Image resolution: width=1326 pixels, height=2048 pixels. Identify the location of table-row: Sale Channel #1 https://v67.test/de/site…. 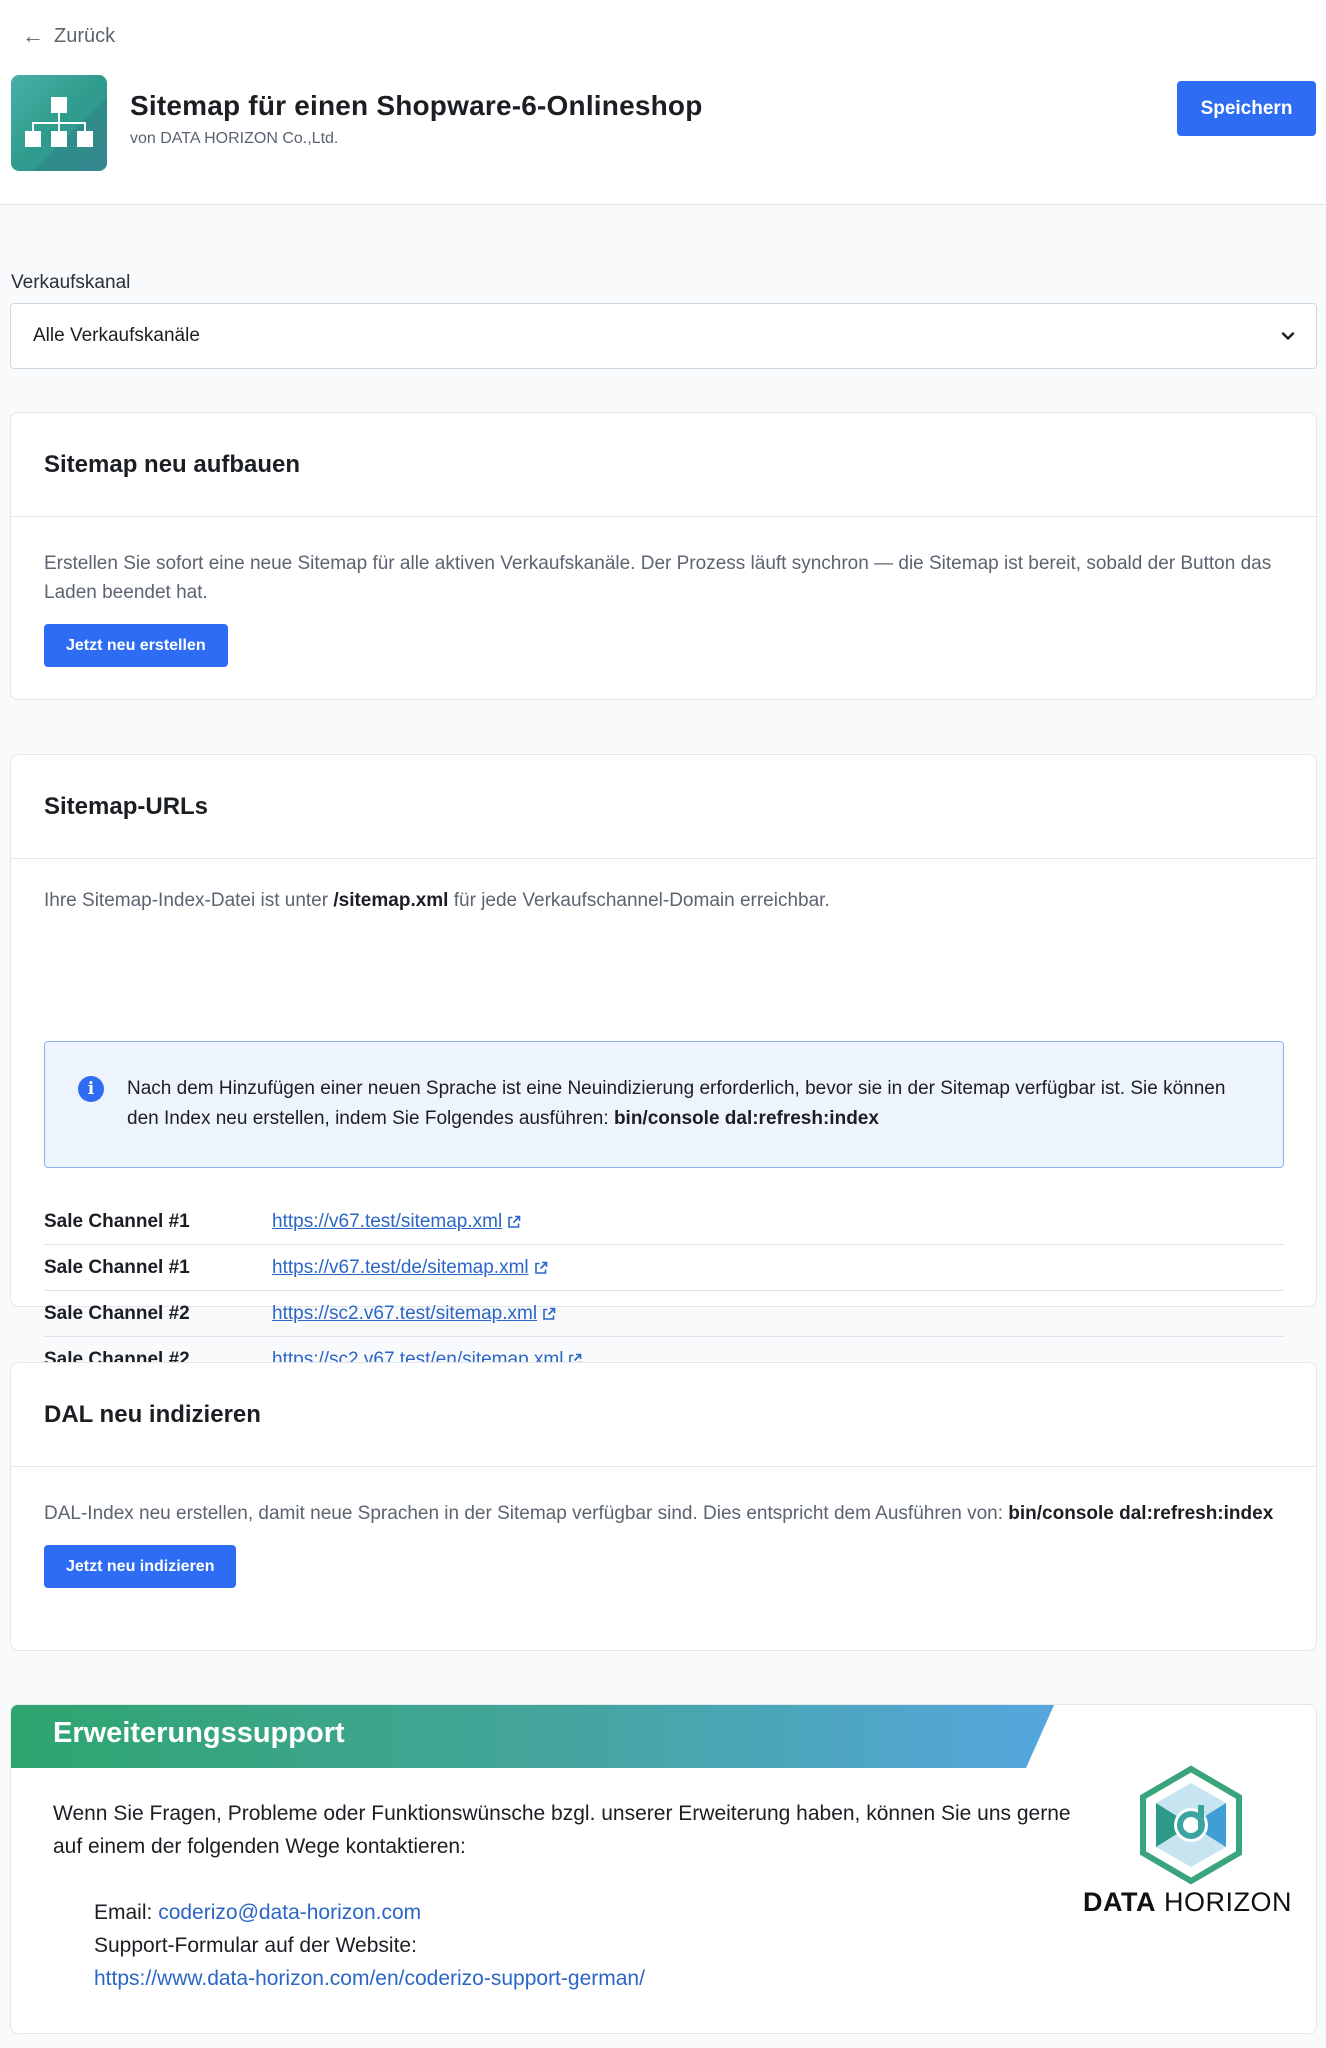
(664, 1268).